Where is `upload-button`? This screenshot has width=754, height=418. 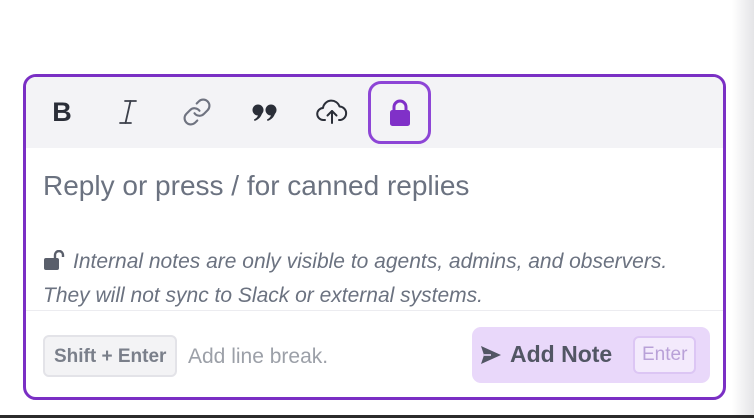
upload-button is located at coordinates (332, 112).